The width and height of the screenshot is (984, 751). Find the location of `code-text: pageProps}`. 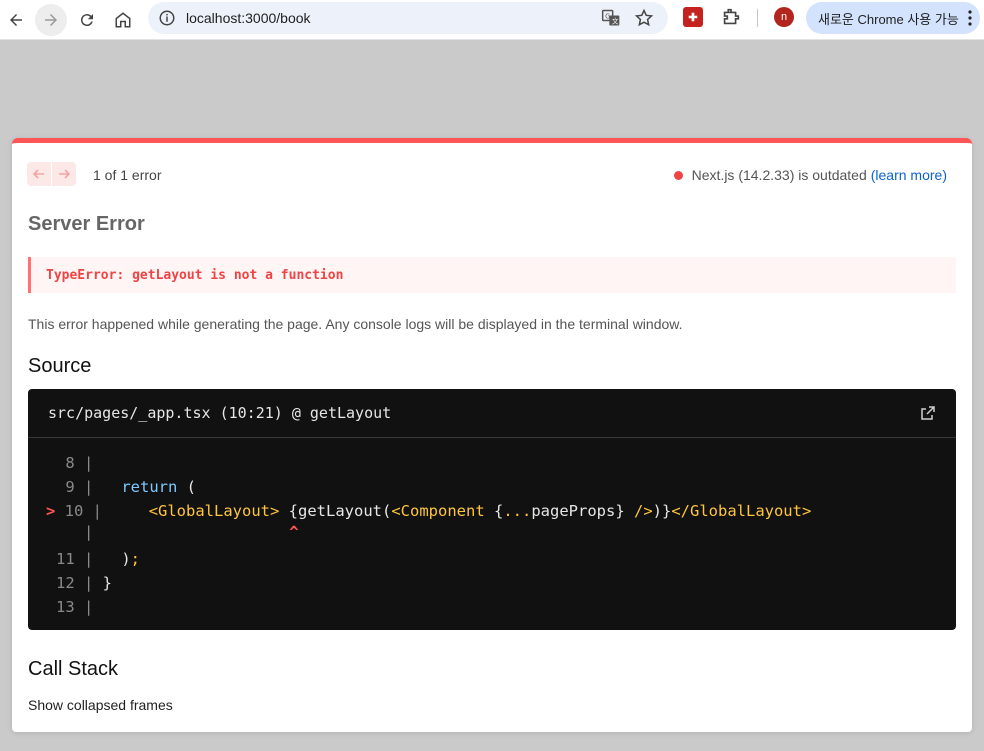

code-text: pageProps} is located at coordinates (582, 511).